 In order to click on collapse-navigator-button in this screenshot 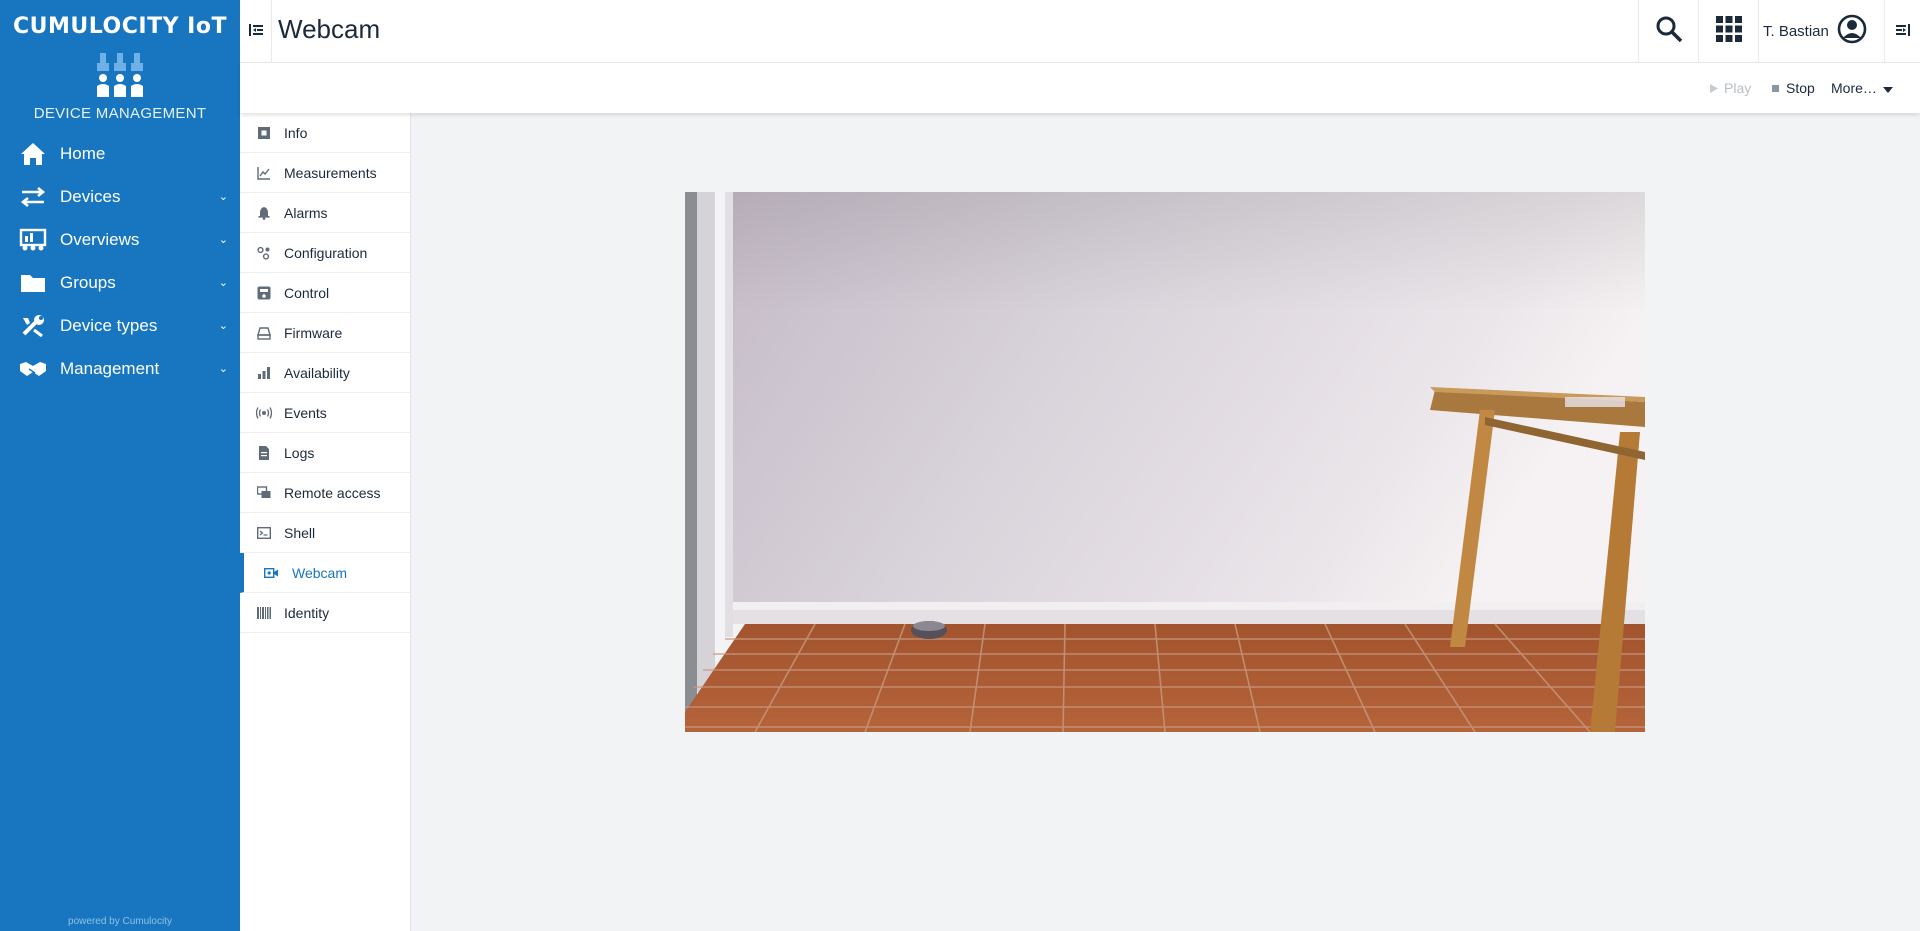, I will do `click(256, 31)`.